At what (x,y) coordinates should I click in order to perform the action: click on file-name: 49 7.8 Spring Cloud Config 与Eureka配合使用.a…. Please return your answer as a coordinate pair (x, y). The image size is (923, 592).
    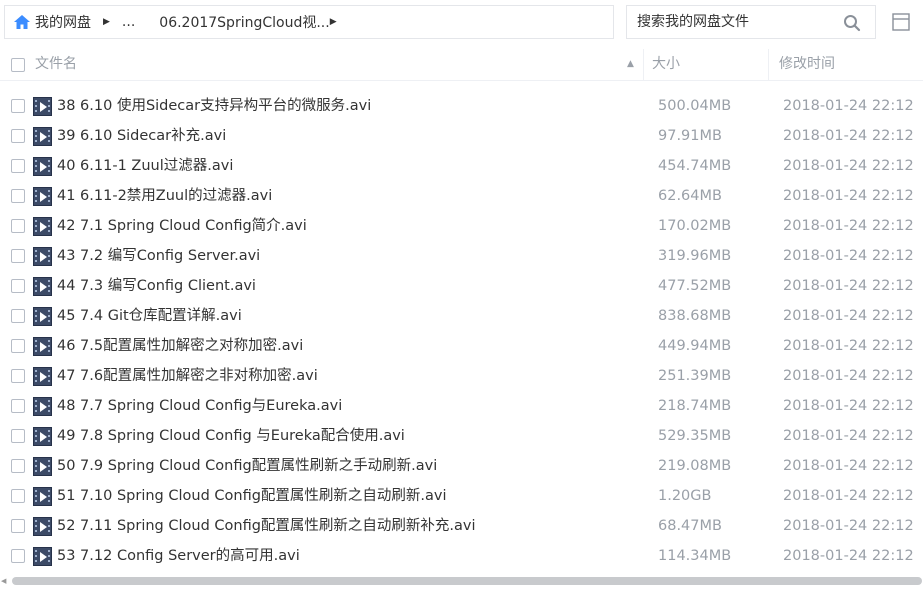
    Looking at the image, I should click on (231, 436).